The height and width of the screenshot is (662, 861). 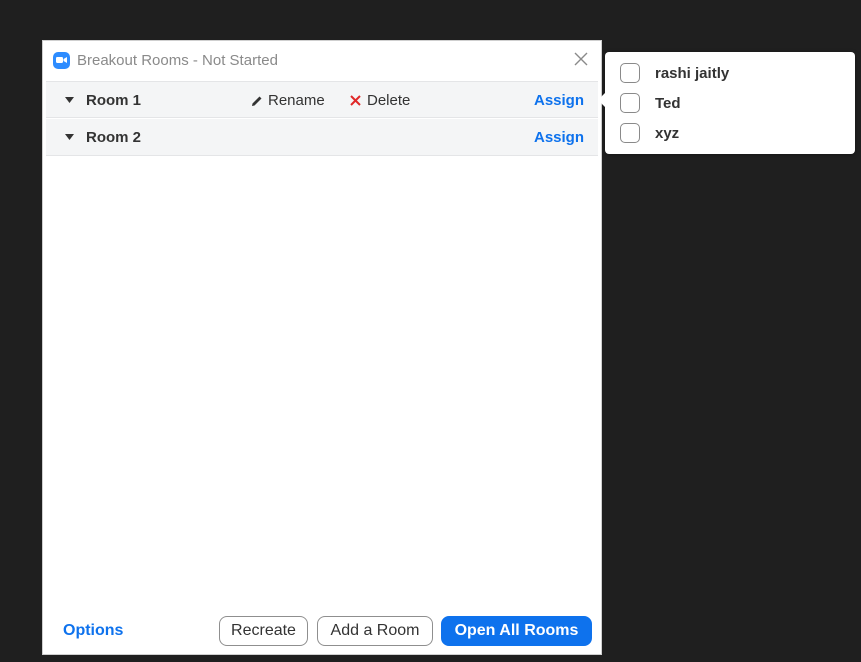 I want to click on participant-item: Ted, so click(x=650, y=103).